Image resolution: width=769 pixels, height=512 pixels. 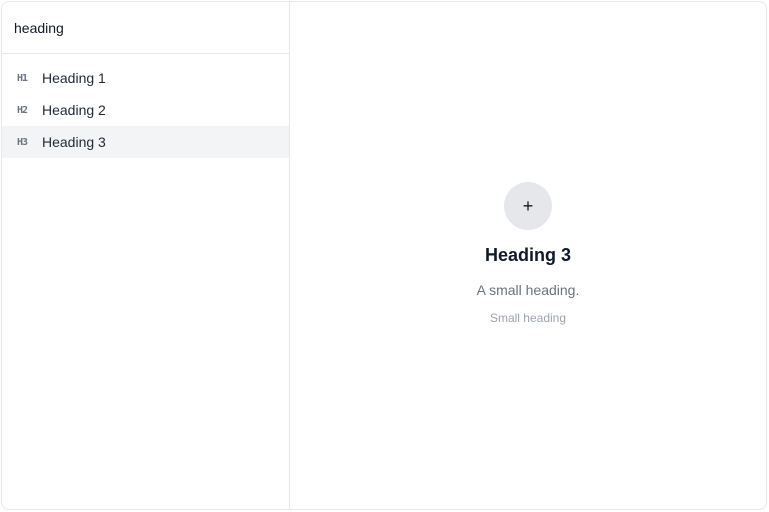 What do you see at coordinates (22, 78) in the screenshot?
I see `heading-1-icon: H1` at bounding box center [22, 78].